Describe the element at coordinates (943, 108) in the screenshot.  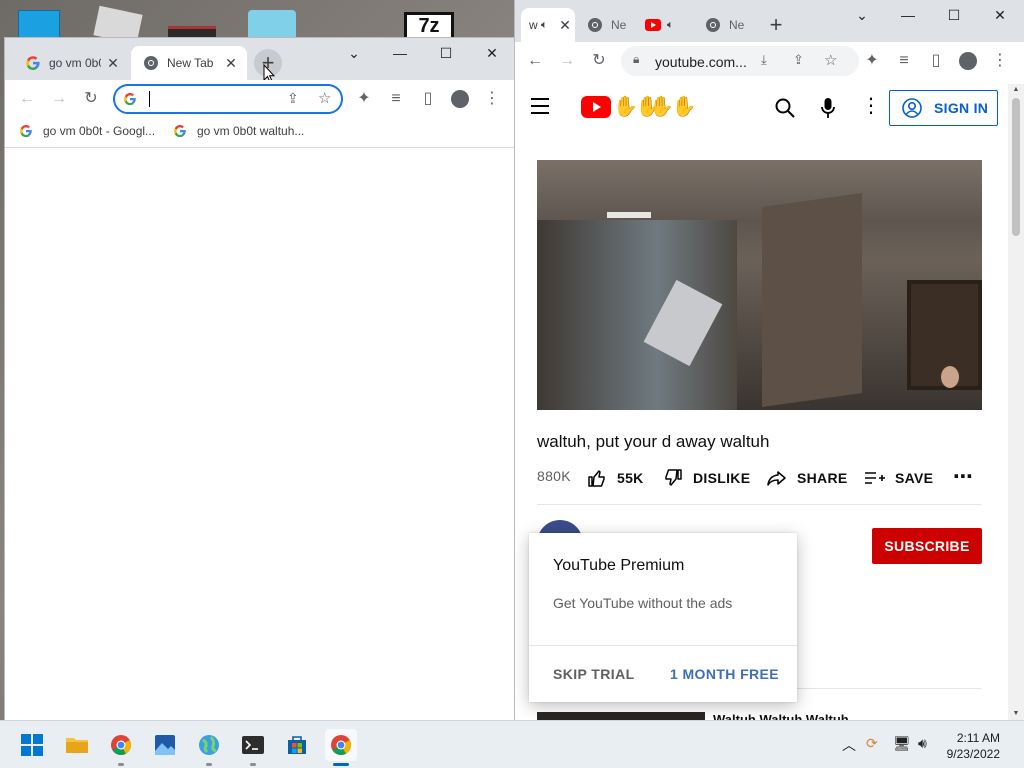
I see `sign-in-button: SIGN IN` at that location.